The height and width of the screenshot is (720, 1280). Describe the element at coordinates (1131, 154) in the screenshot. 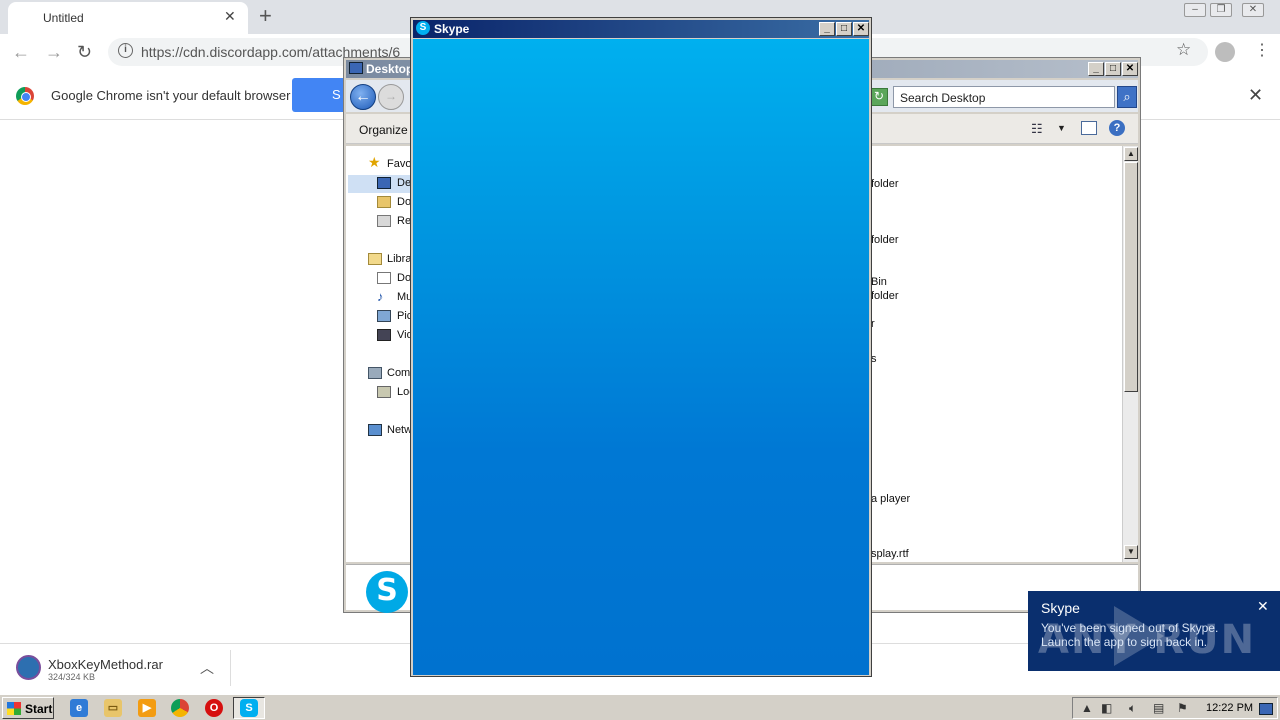

I see `scroll-up-icon: ▲` at that location.